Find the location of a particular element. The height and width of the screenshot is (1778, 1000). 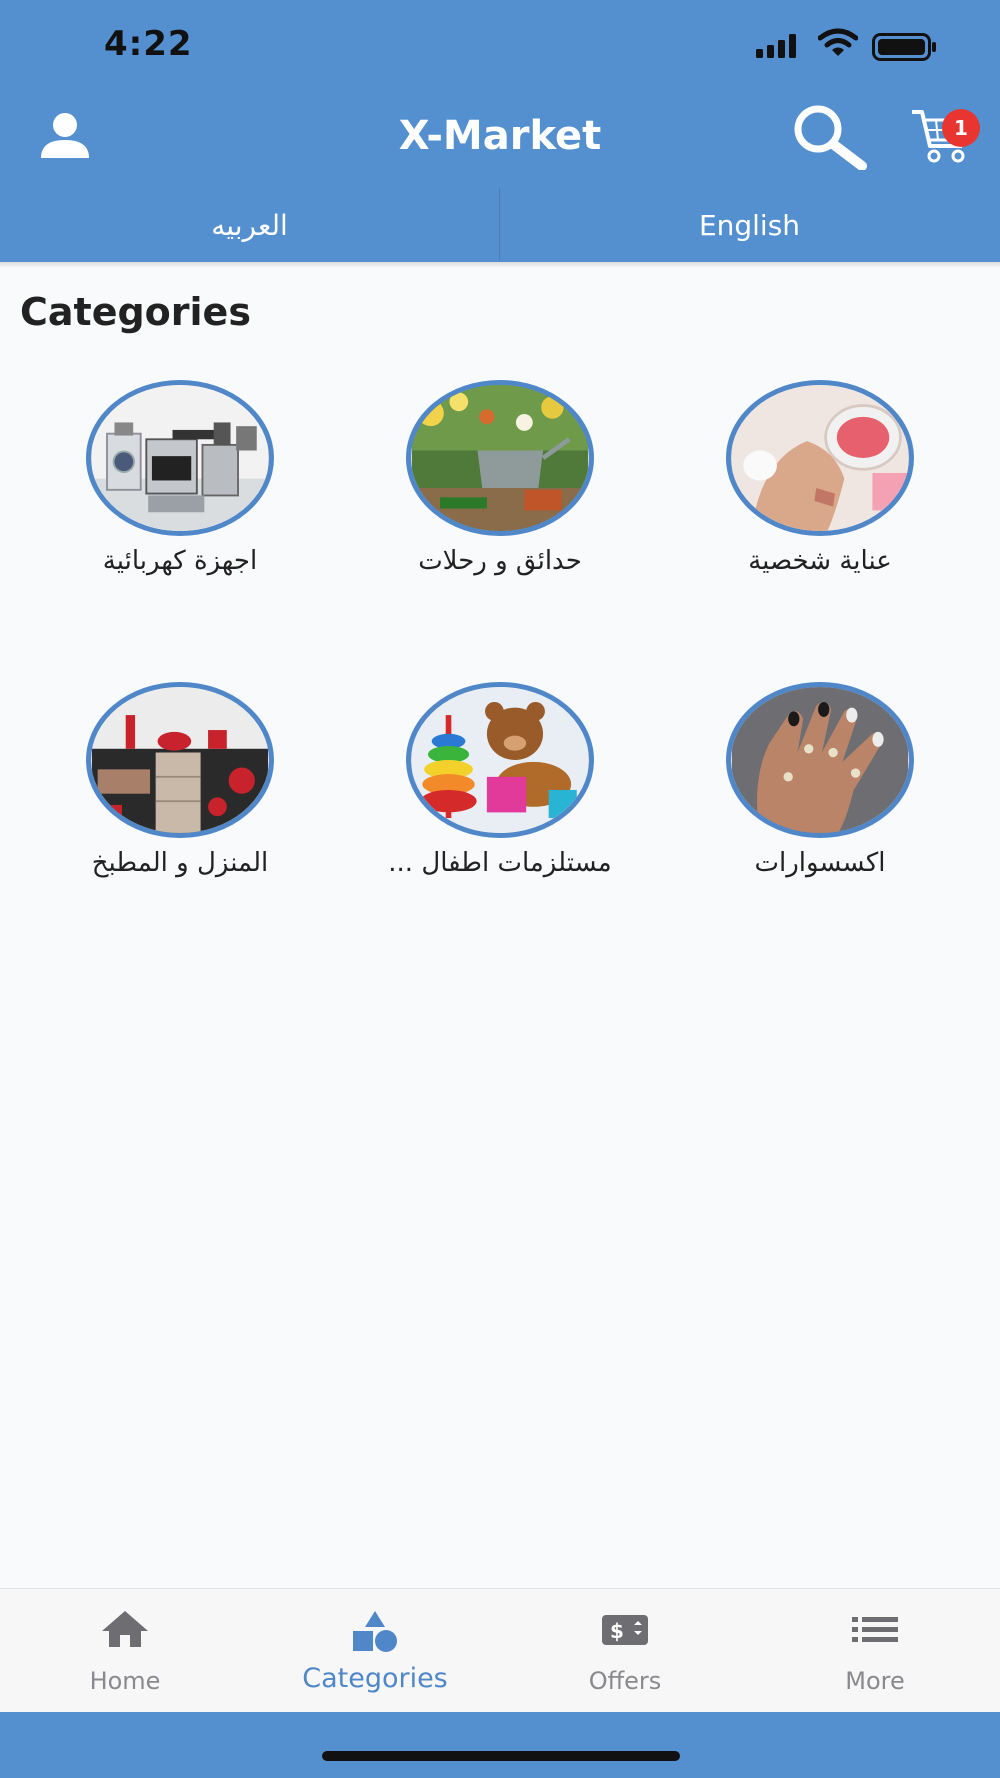

garden-image is located at coordinates (500, 458).